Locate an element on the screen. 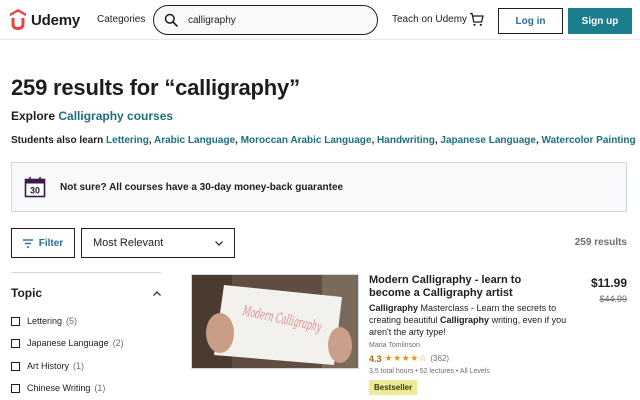 The image size is (640, 400). rating-number: 4.3 is located at coordinates (375, 358).